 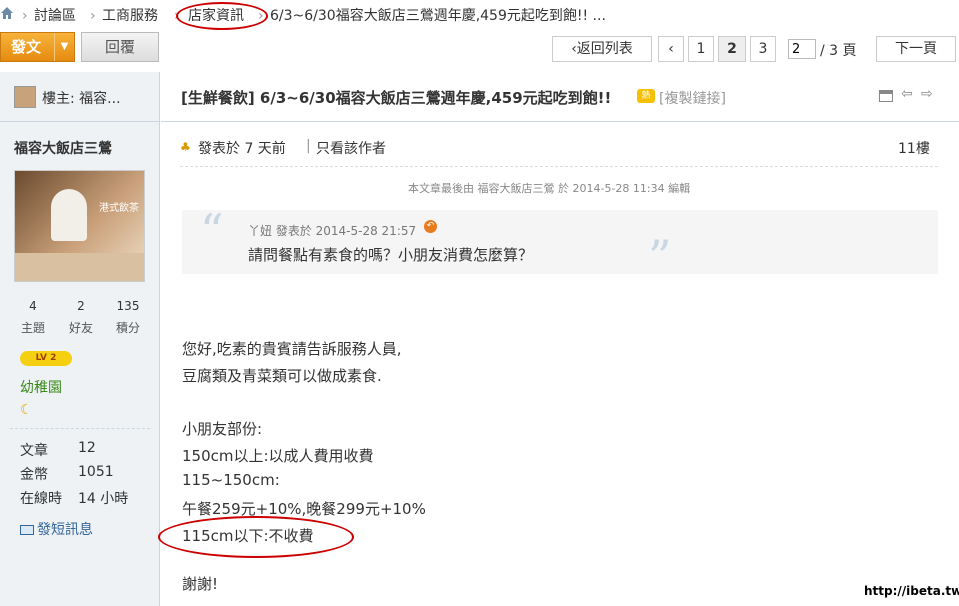 I want to click on prev-thread-icon: ⇦, so click(x=907, y=94).